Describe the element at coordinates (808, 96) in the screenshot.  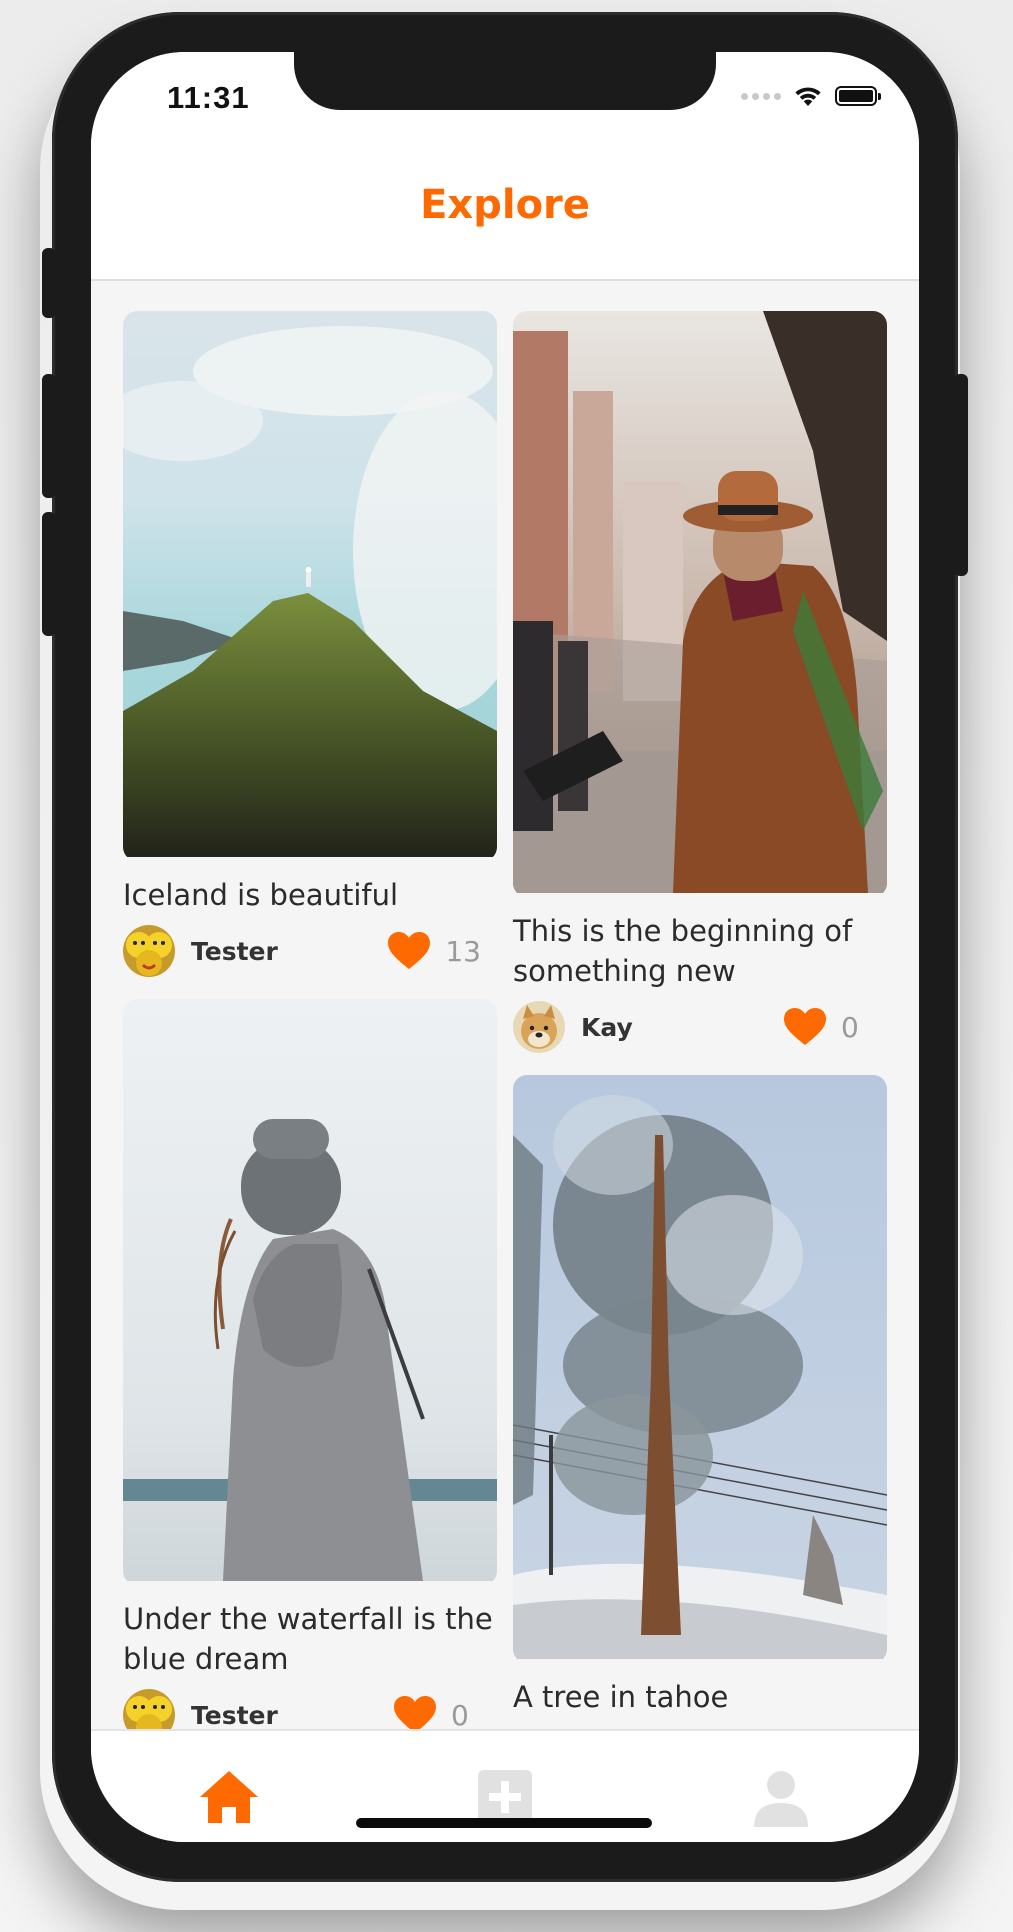
I see `wifi-icon` at that location.